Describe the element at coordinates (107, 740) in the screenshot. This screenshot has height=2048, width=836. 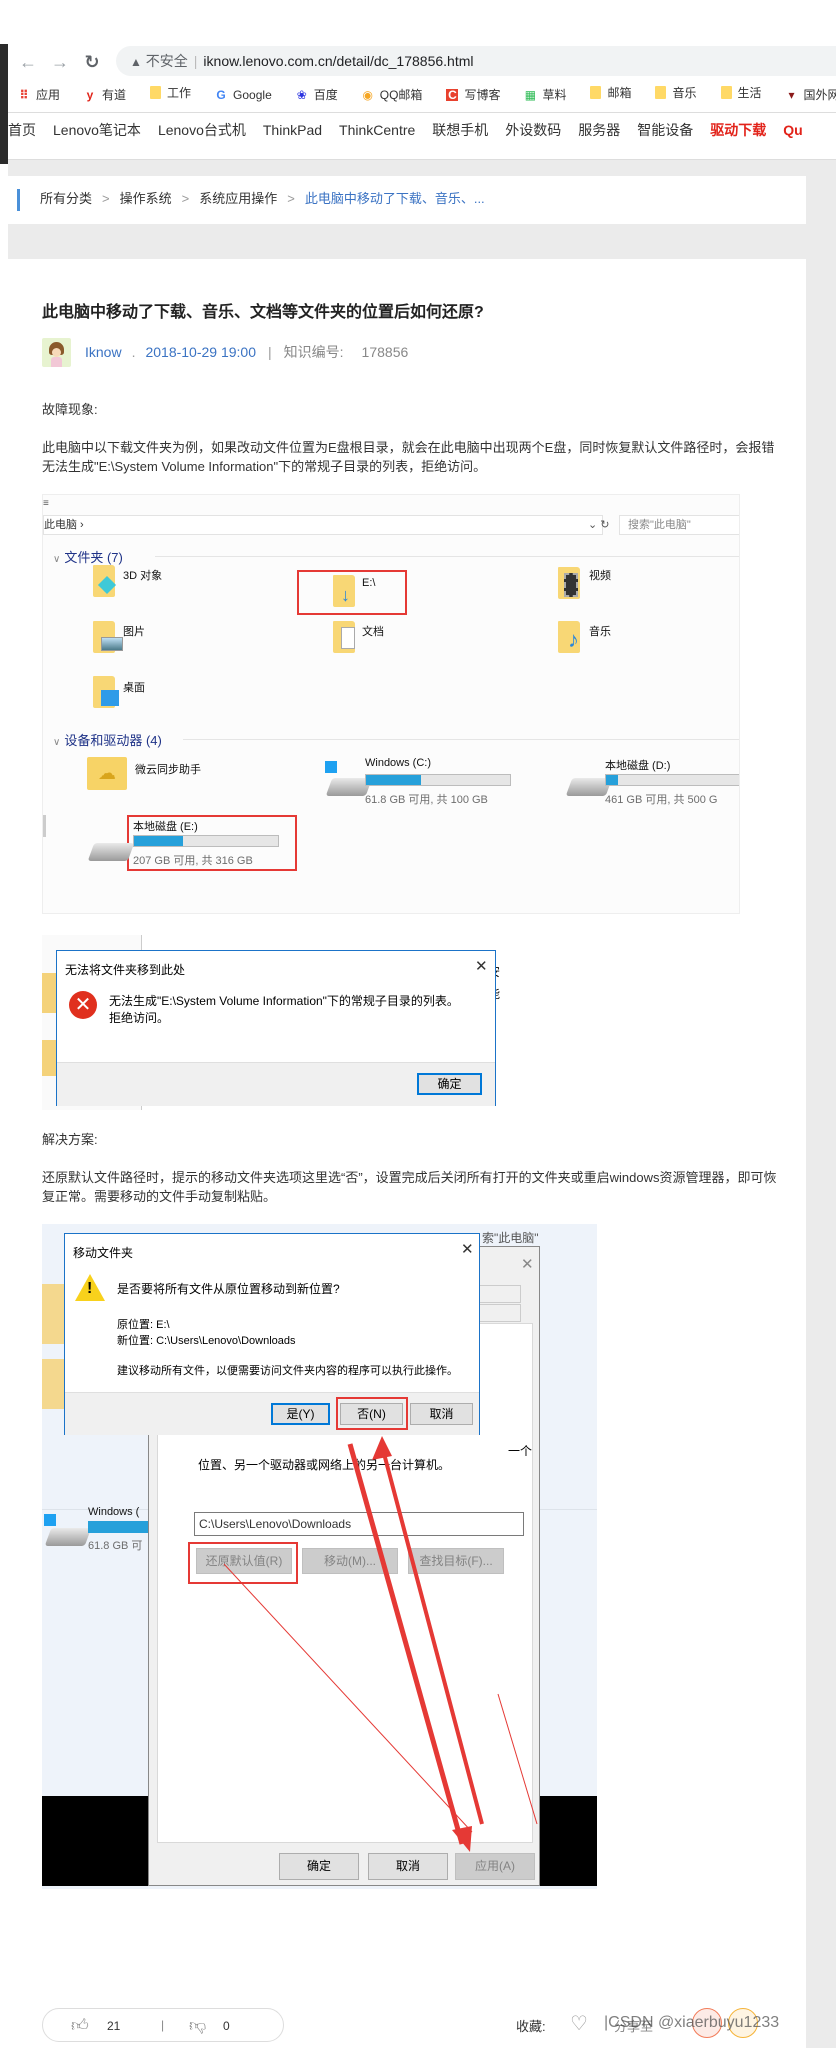
I see `drives-section-header: ∨ 设备和驱动器 (4)` at that location.